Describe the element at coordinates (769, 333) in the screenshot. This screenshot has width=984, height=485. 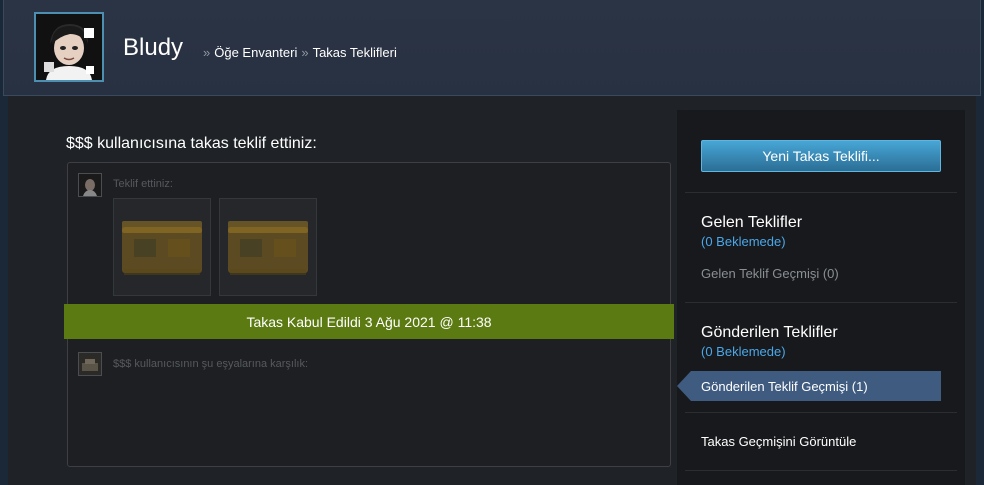
I see `sent-offers-title: Gönderilen Teklifler` at that location.